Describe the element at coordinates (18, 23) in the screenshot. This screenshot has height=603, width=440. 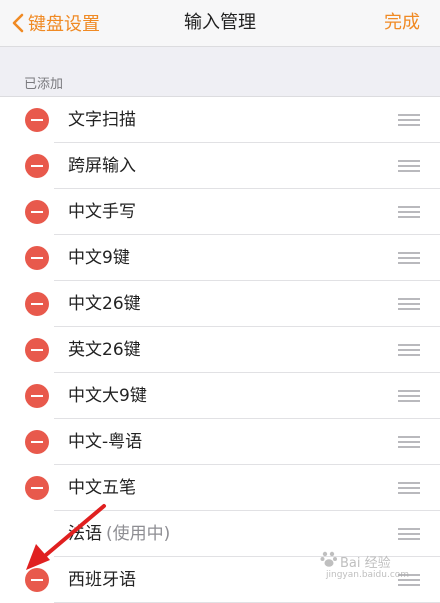
I see `chevron-left-icon` at that location.